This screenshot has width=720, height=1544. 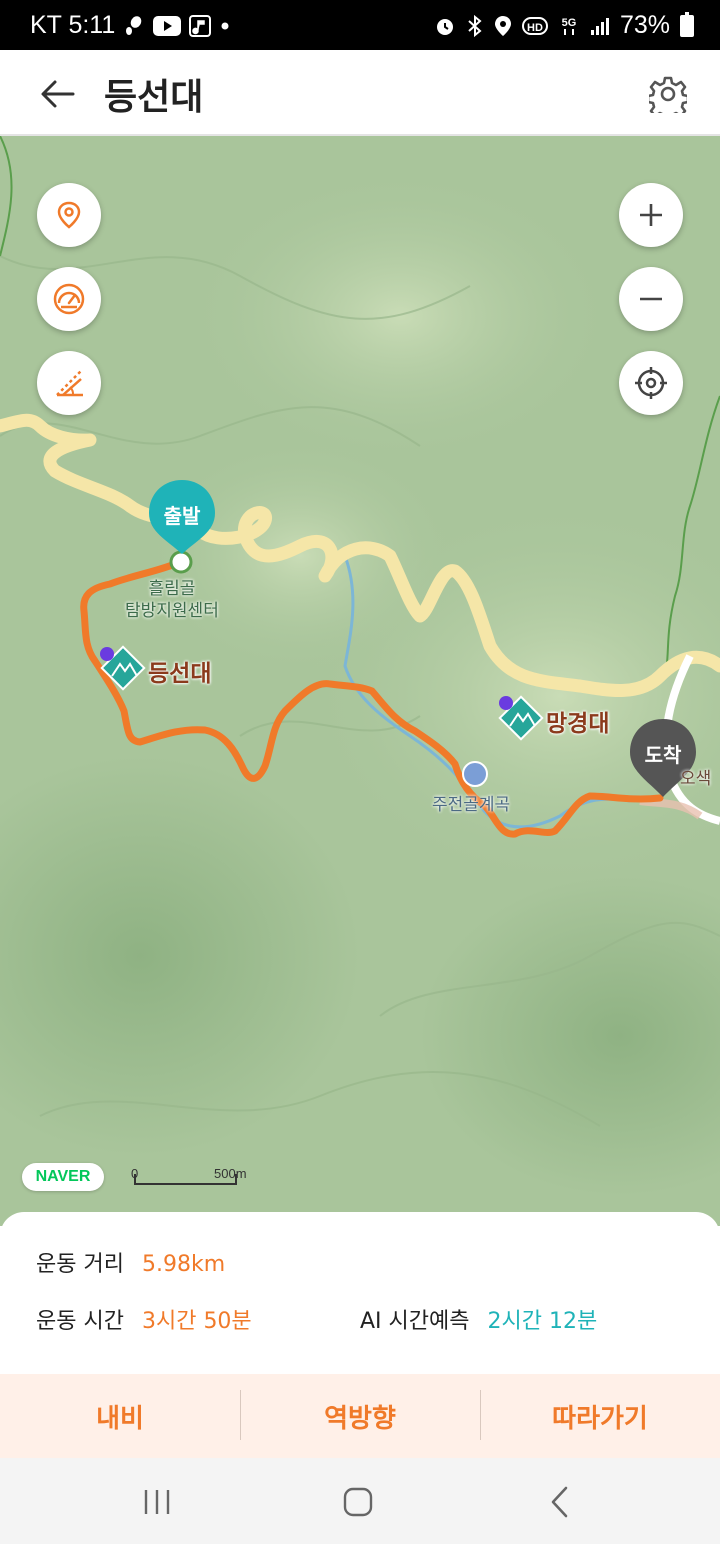 I want to click on home-icon, so click(x=358, y=1502).